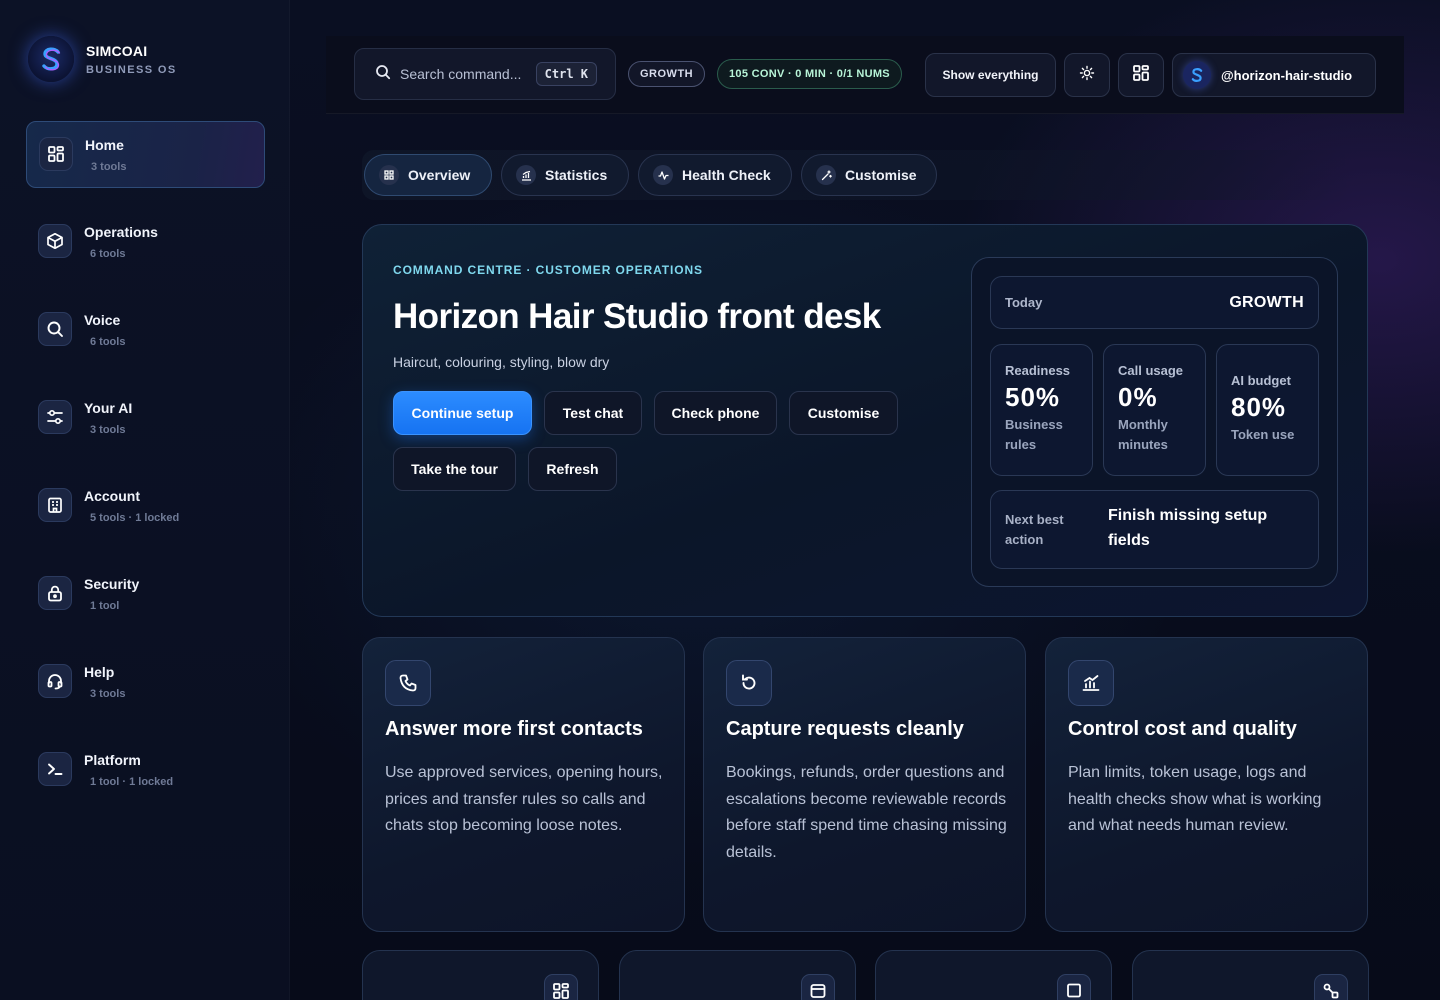 The image size is (1440, 1000). Describe the element at coordinates (145, 154) in the screenshot. I see `sidebar-item-home: Home 3 tools` at that location.